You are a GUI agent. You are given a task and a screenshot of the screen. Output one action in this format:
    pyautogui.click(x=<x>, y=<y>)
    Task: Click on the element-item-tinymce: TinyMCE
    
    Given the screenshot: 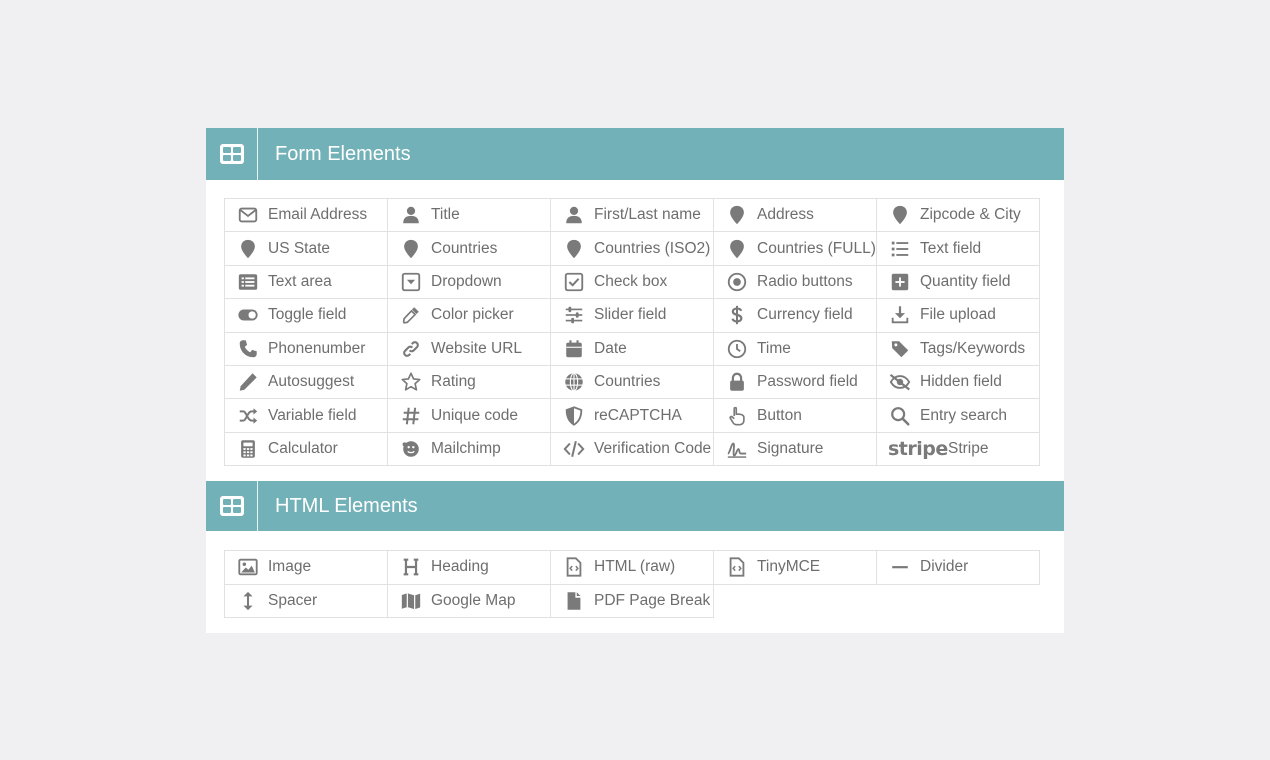 What is the action you would take?
    pyautogui.click(x=795, y=567)
    